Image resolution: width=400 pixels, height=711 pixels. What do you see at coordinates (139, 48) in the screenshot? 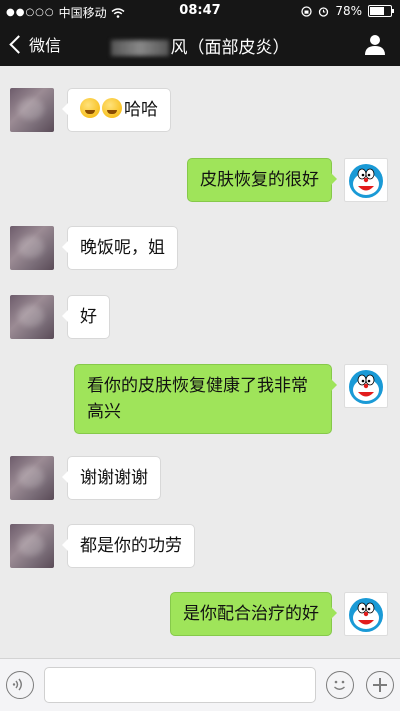
I see `redacted-name` at bounding box center [139, 48].